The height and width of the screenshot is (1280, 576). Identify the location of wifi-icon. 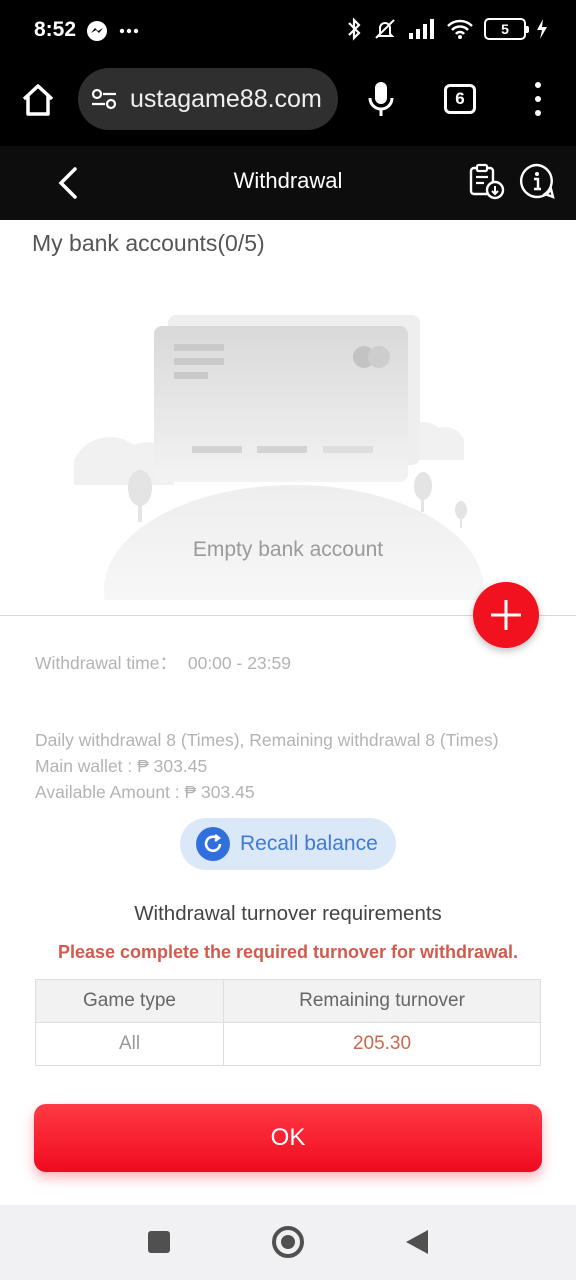
(460, 29).